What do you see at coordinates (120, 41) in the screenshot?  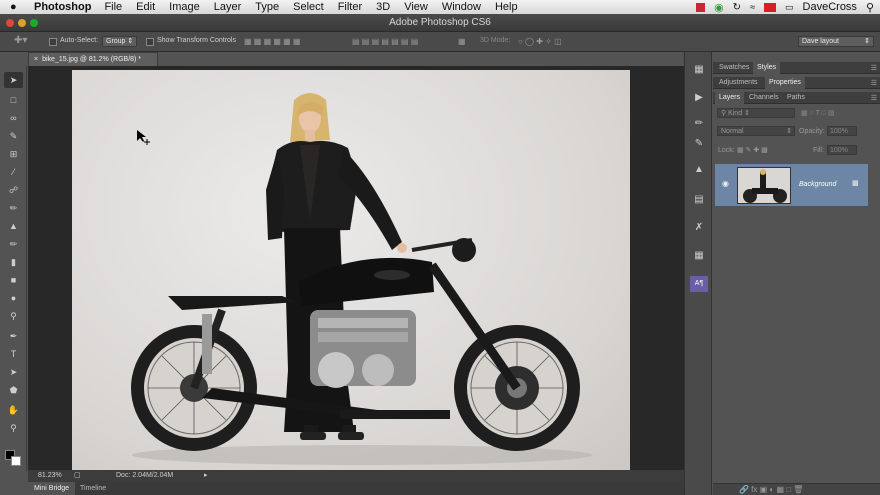 I see `auto-select-dropdown: Group ⇕` at bounding box center [120, 41].